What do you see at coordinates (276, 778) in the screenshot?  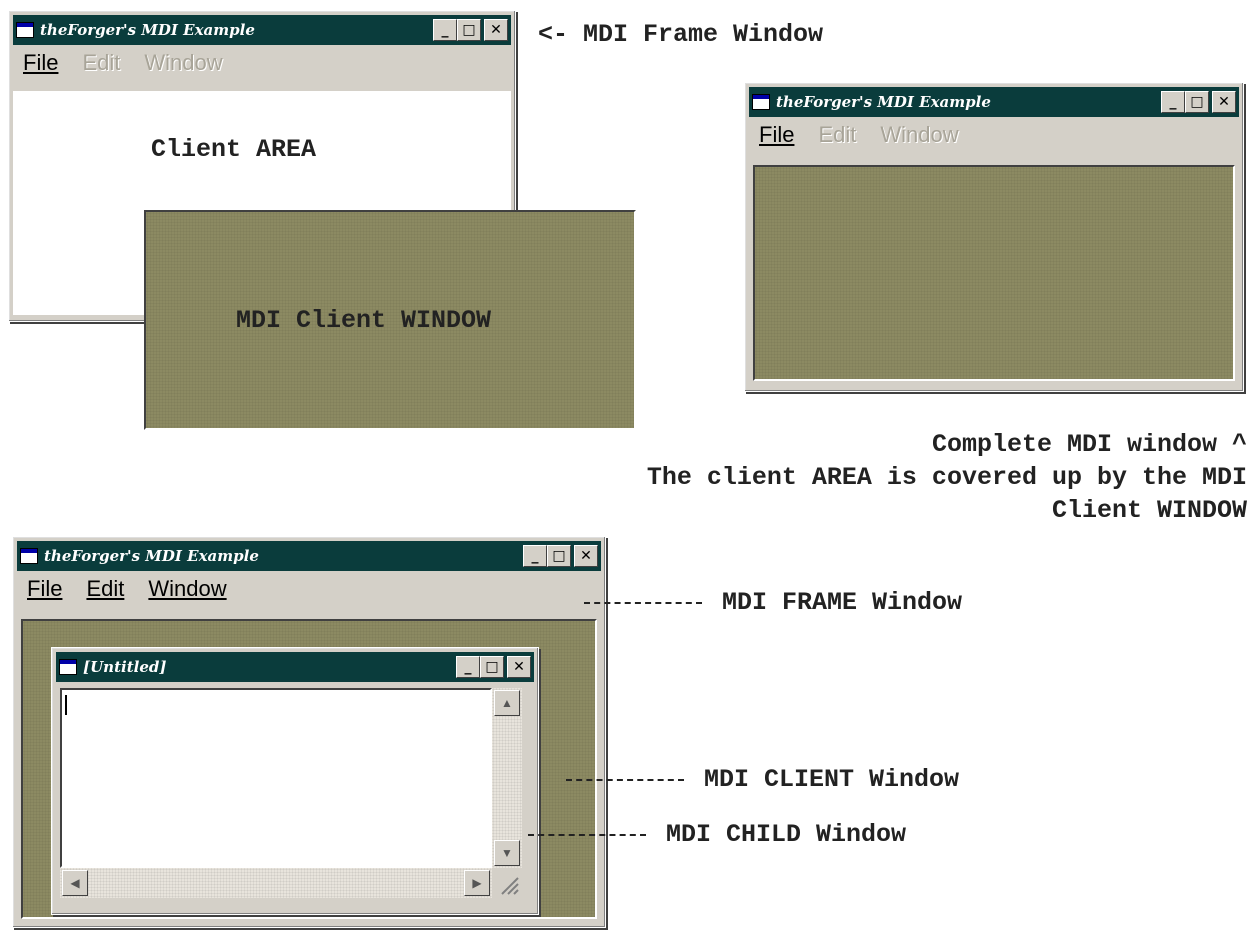 I see `child-edit-area` at bounding box center [276, 778].